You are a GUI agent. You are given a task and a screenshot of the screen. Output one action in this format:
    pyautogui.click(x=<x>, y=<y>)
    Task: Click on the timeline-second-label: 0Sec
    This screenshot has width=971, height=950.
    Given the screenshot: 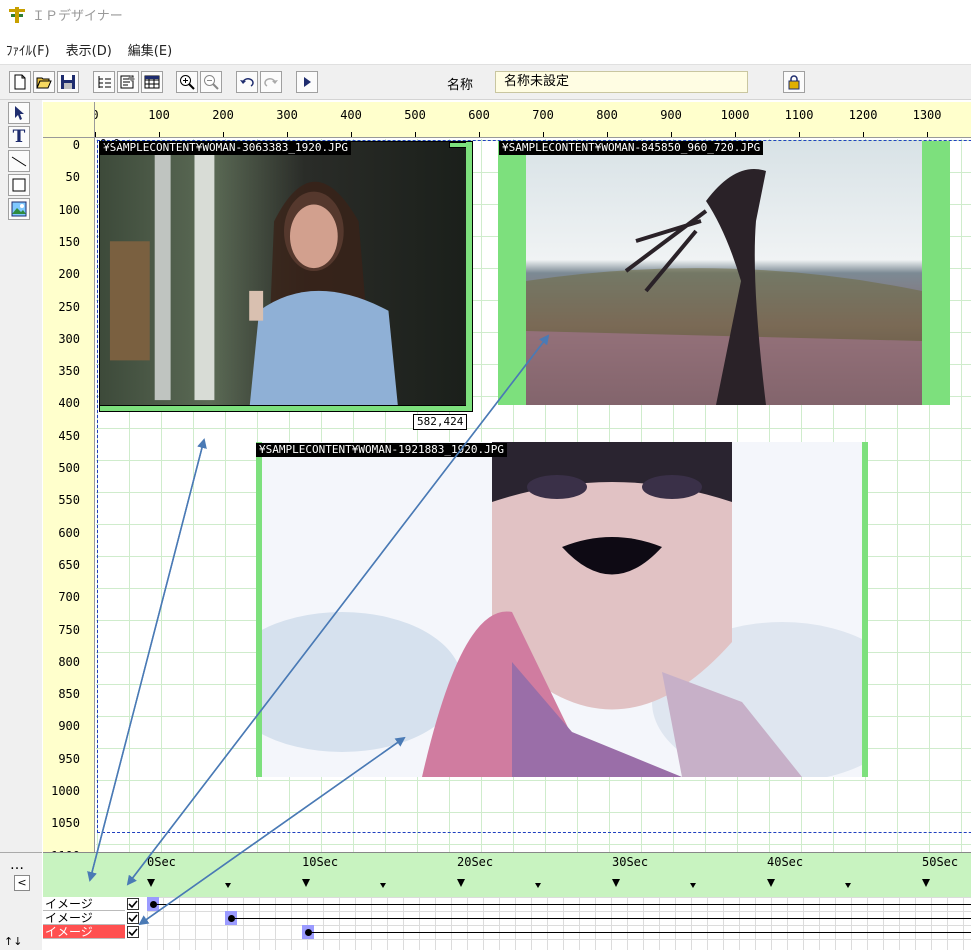 What is the action you would take?
    pyautogui.click(x=161, y=862)
    